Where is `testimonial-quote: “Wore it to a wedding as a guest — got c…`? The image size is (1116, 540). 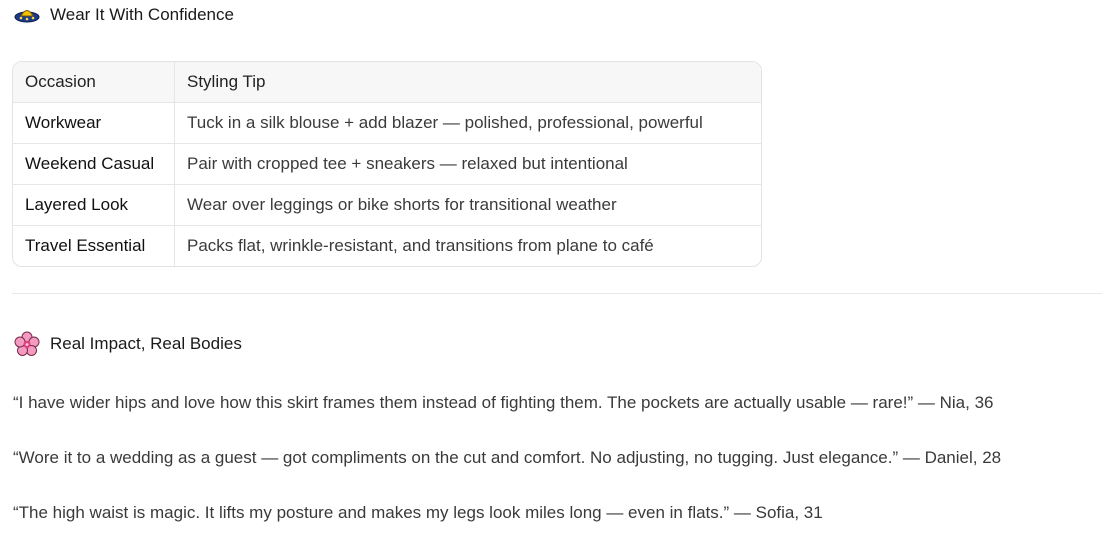
testimonial-quote: “Wore it to a wedding as a guest — got c… is located at coordinates (507, 457).